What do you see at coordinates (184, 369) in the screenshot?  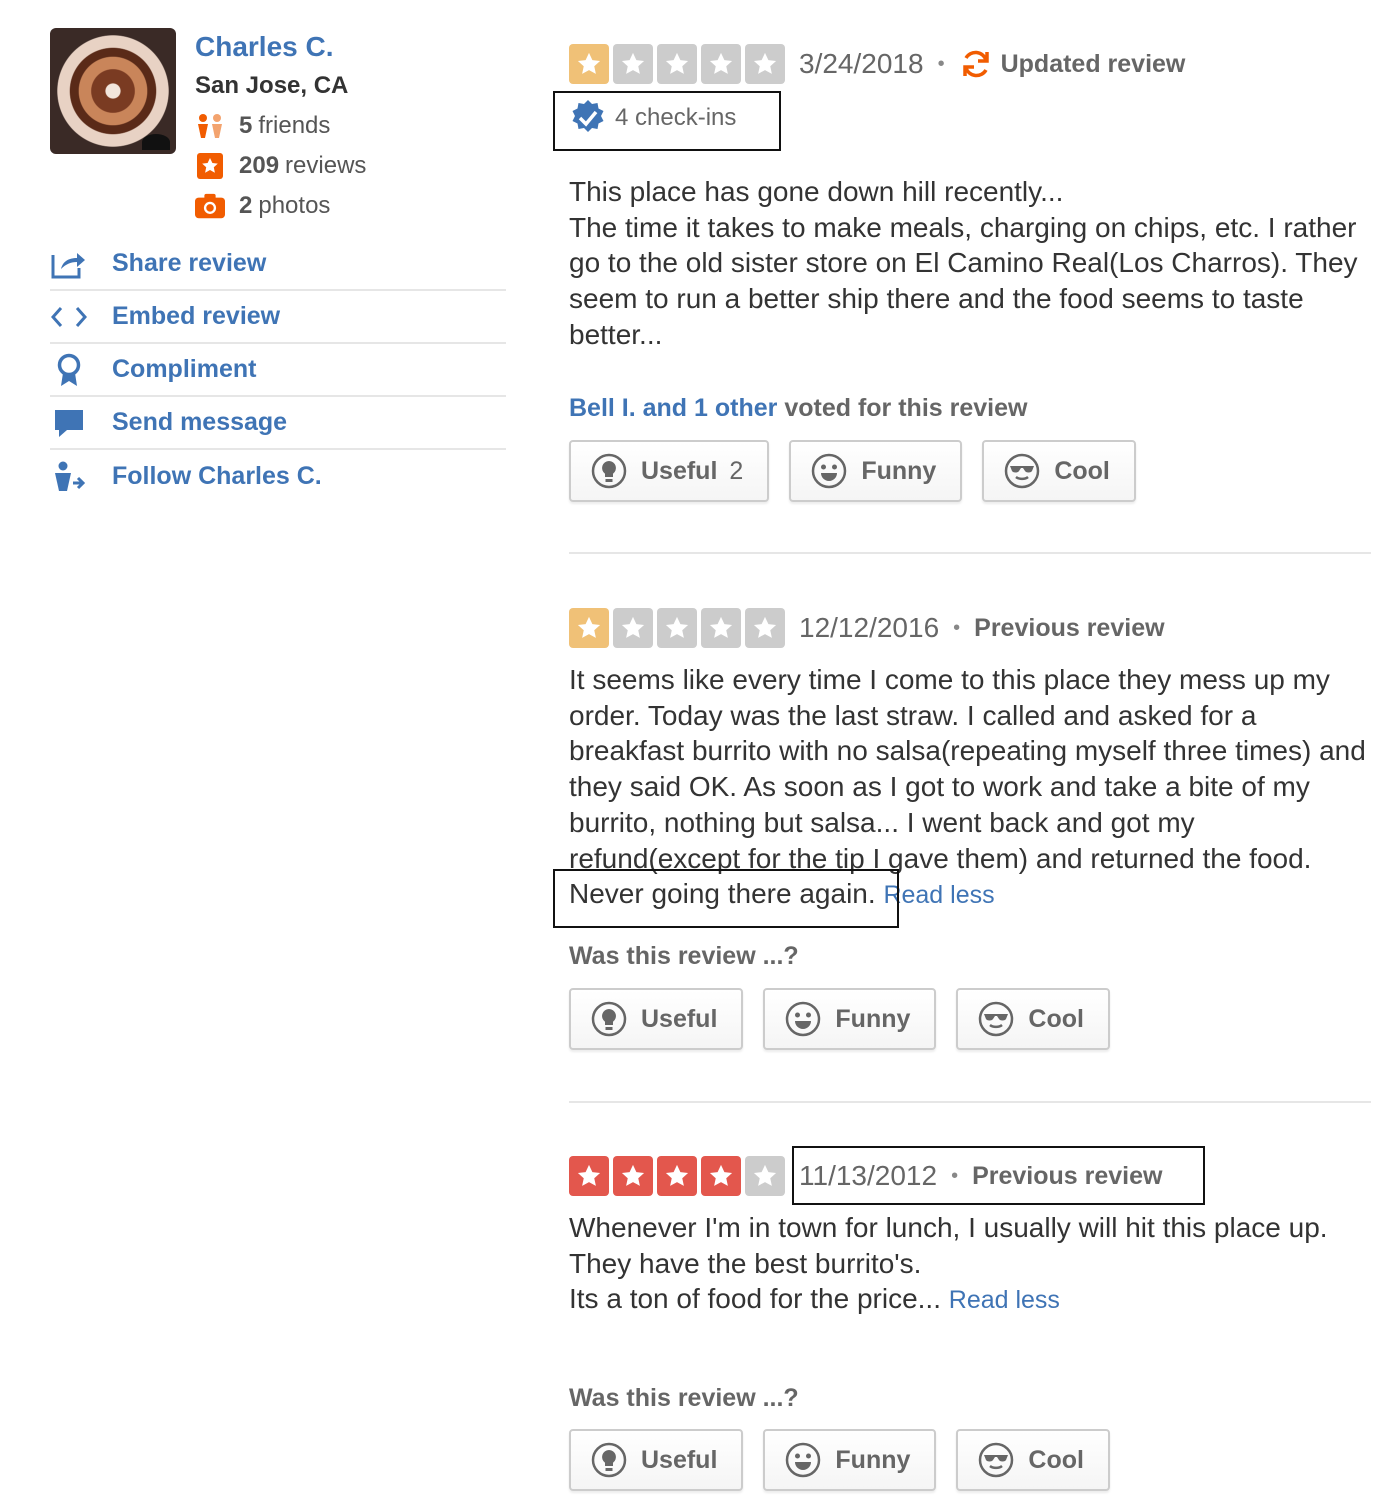 I see `compliment-label: Compliment` at bounding box center [184, 369].